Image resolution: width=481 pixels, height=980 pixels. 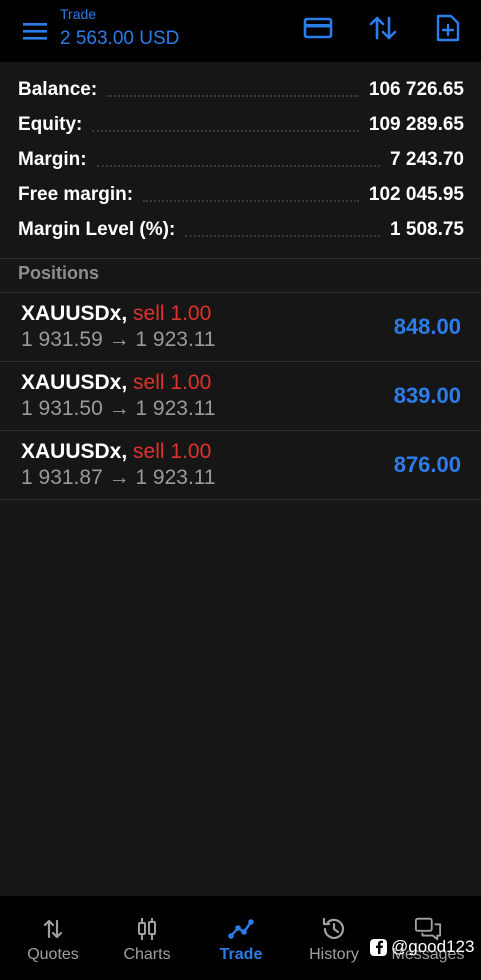 What do you see at coordinates (427, 159) in the screenshot?
I see `summary-value: 7 243.70` at bounding box center [427, 159].